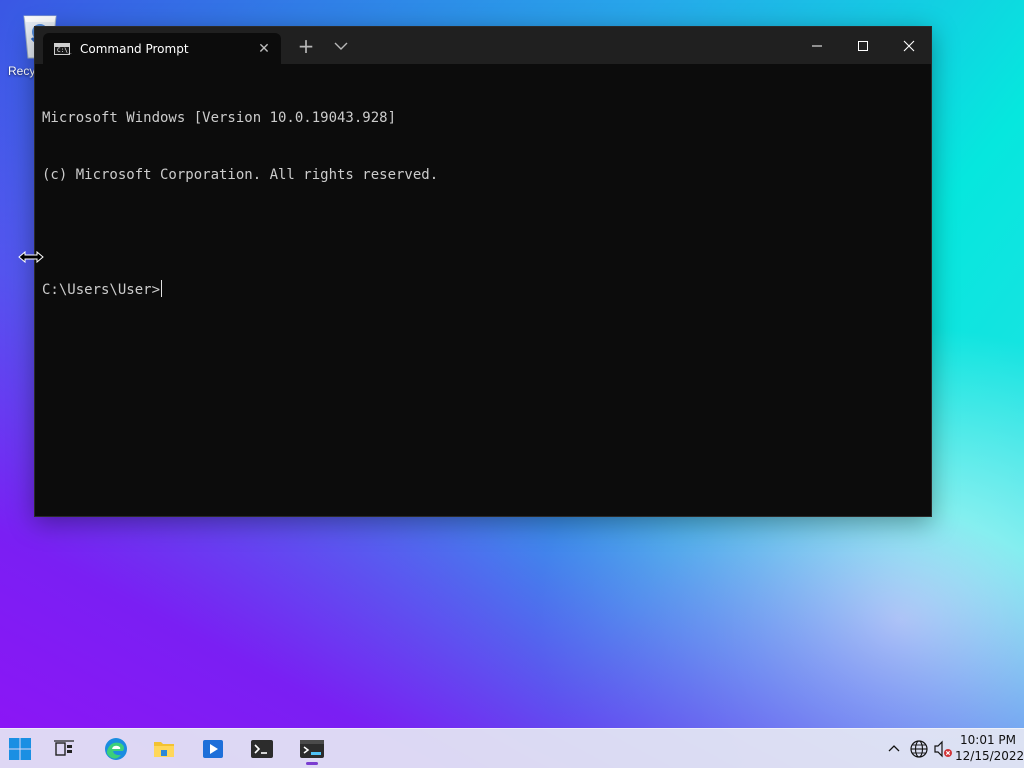  I want to click on minimize-button, so click(817, 45).